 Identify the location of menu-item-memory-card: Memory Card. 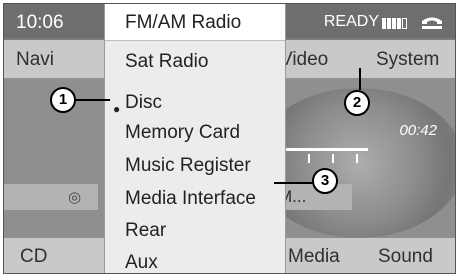
(182, 133).